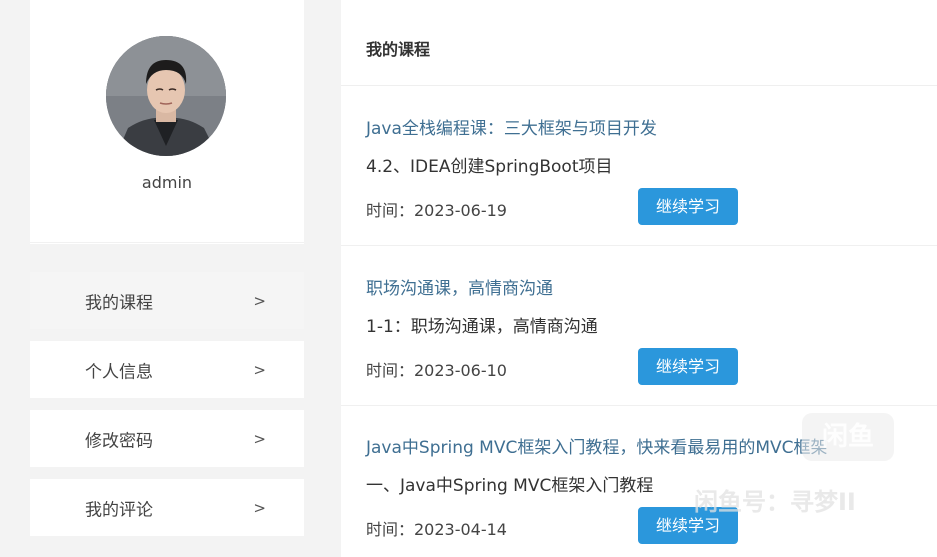 Image resolution: width=937 pixels, height=557 pixels. Describe the element at coordinates (436, 529) in the screenshot. I see `course-time: 时间：2023-04-14` at that location.